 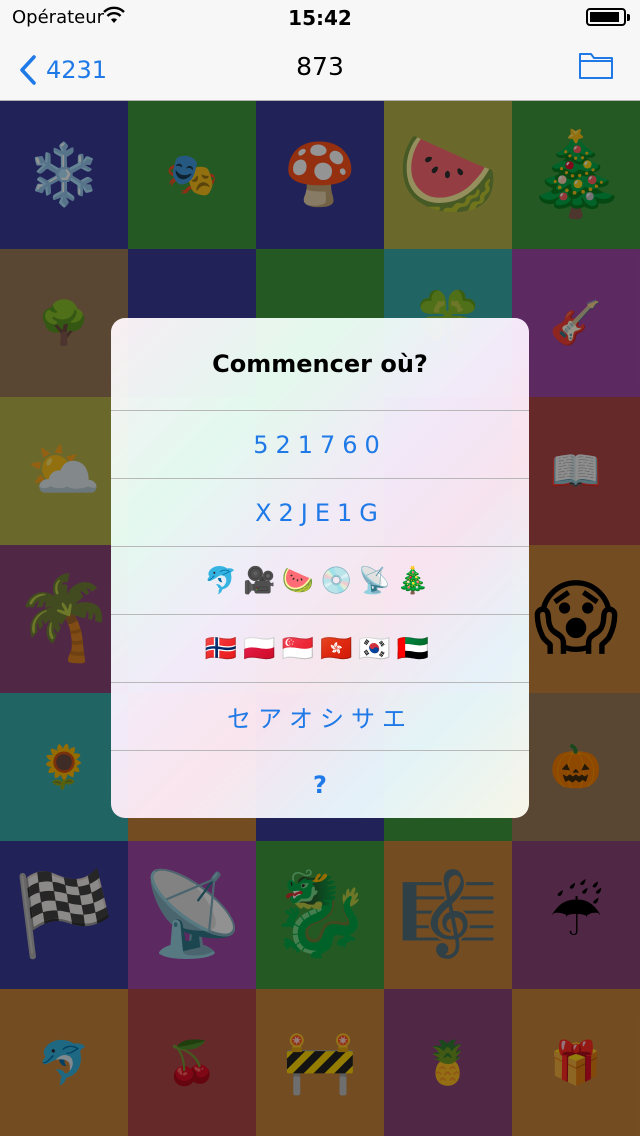 I want to click on alert-option-katakana-button: セアオシサエ, so click(x=320, y=716).